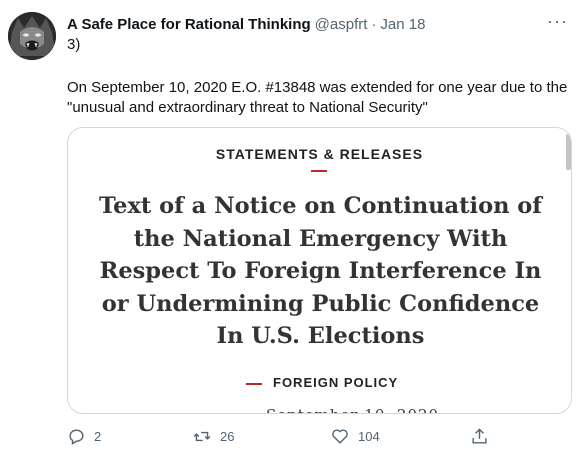 Image resolution: width=580 pixels, height=451 pixels. What do you see at coordinates (202, 436) in the screenshot?
I see `retweet-icon` at bounding box center [202, 436].